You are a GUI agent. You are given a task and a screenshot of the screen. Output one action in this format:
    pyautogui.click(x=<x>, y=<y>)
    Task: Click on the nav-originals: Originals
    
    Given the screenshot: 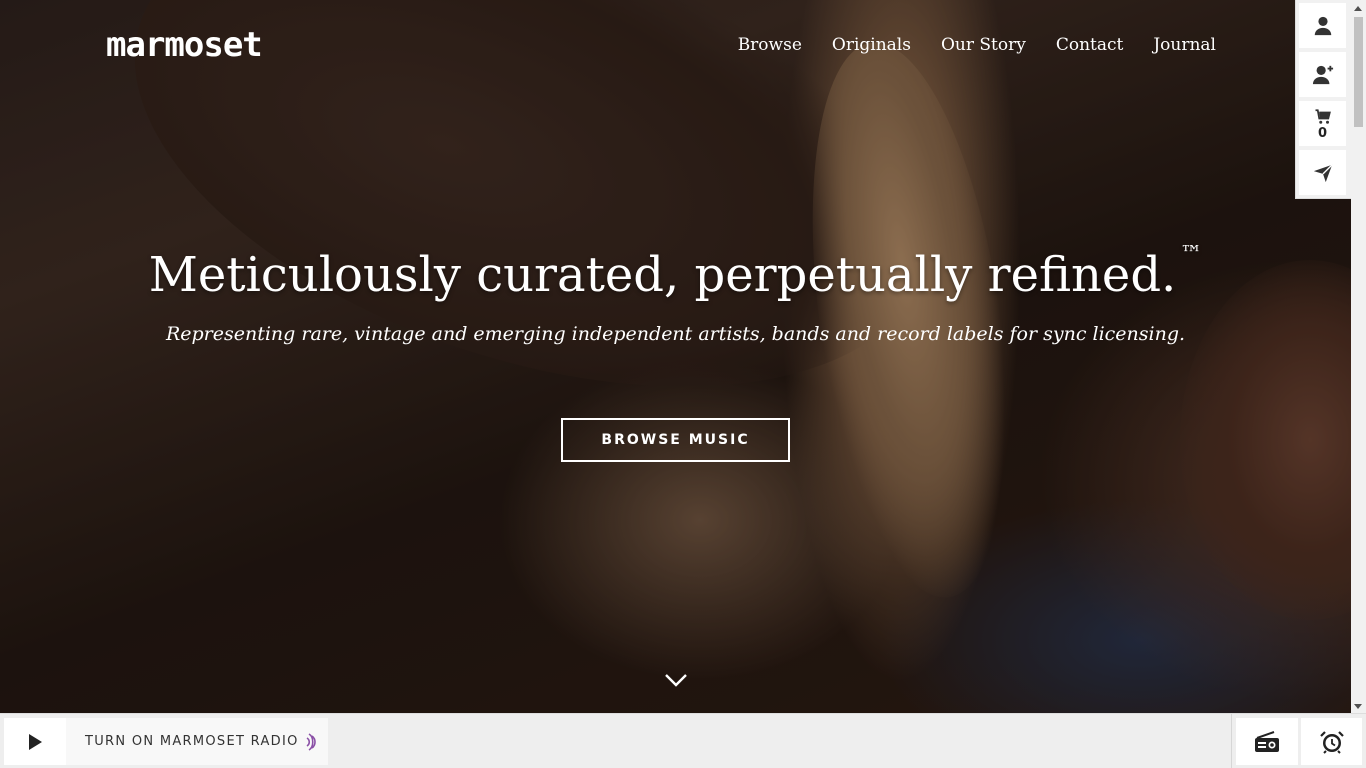 What is the action you would take?
    pyautogui.click(x=871, y=45)
    